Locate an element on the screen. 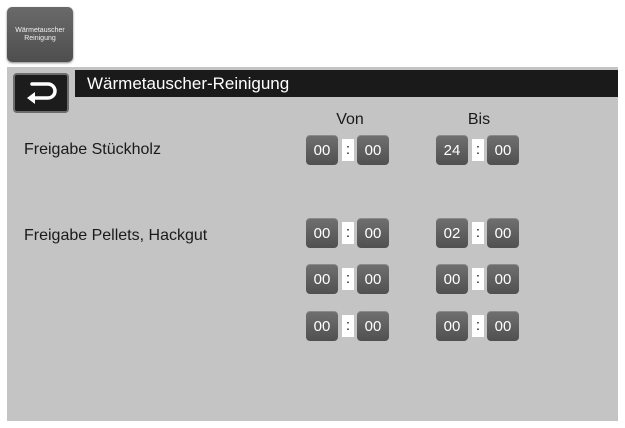 Image resolution: width=625 pixels, height=428 pixels. heat-exchanger-cleaning-shortcut-button: Wärmetauscher Reinigung is located at coordinates (40, 34).